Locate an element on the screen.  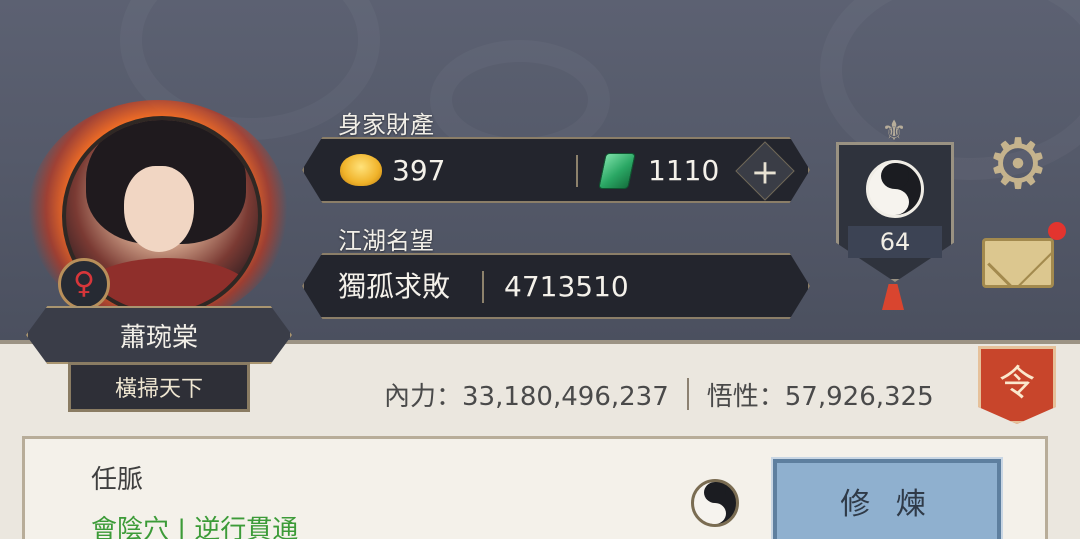
level-number: 64 is located at coordinates (895, 242).